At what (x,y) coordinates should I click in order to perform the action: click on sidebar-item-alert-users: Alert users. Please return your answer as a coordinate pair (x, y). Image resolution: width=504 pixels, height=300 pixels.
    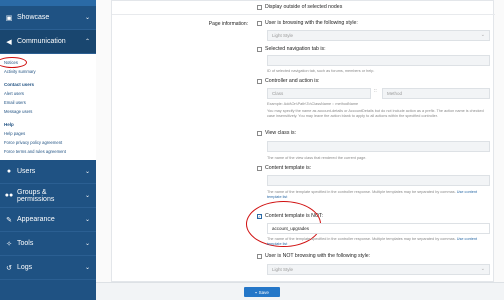
    Looking at the image, I should click on (48, 93).